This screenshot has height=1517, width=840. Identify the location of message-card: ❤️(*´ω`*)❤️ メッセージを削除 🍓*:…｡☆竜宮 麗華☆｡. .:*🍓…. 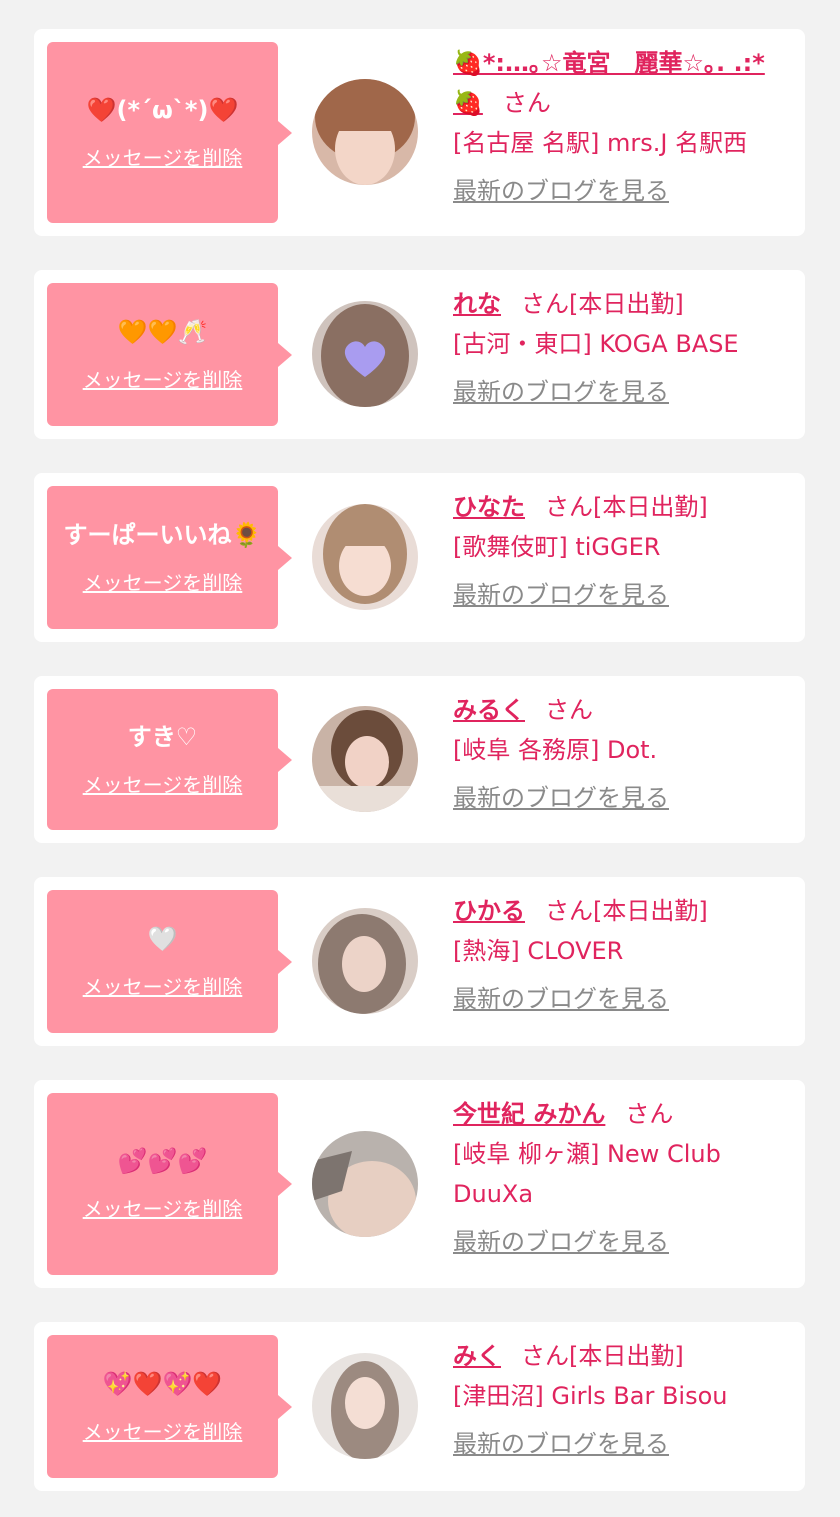
(419, 132).